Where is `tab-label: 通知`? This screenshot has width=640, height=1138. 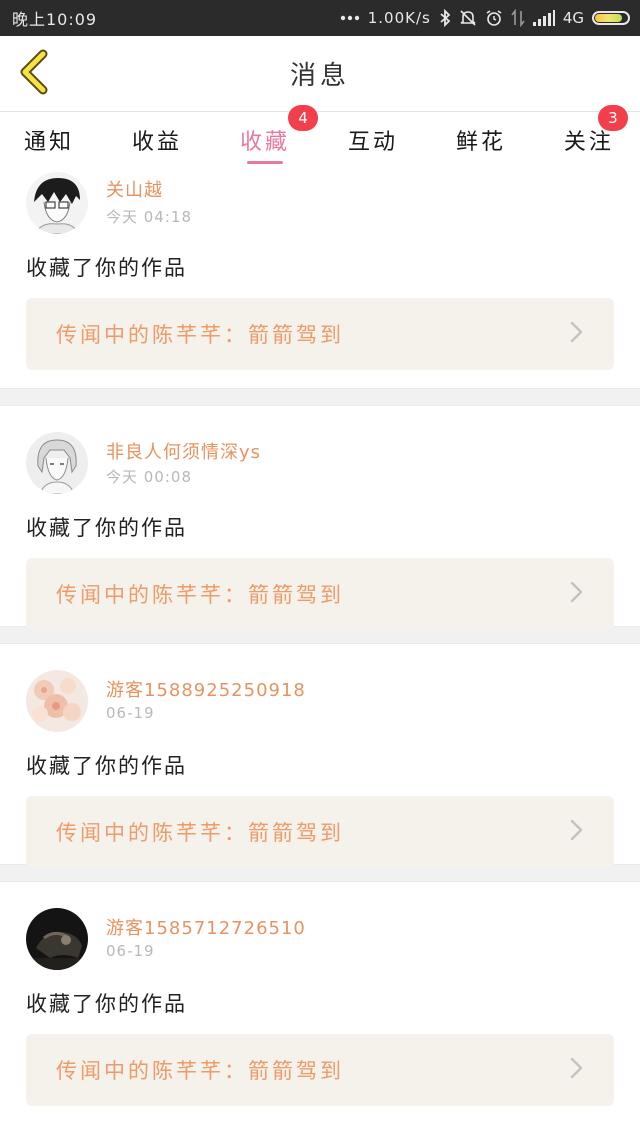
tab-label: 通知 is located at coordinates (49, 142).